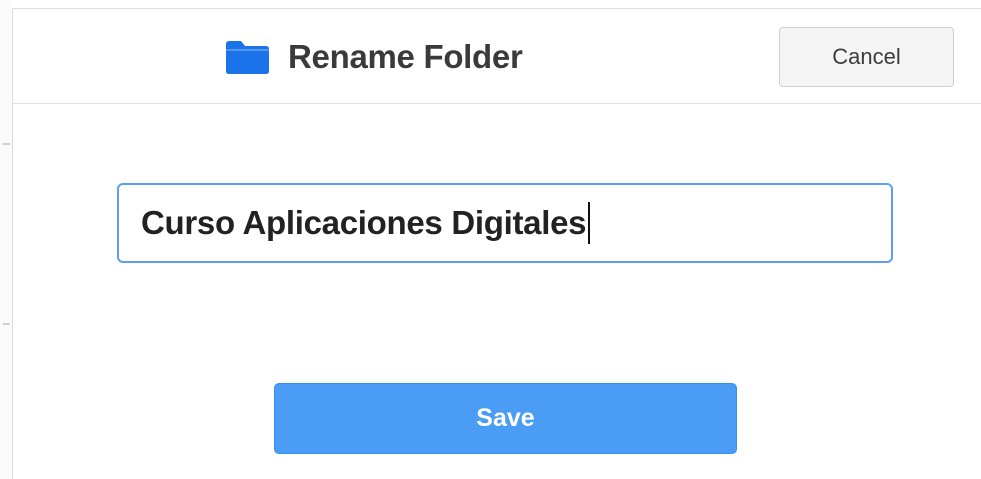 The height and width of the screenshot is (479, 981). Describe the element at coordinates (364, 222) in the screenshot. I see `folder-name-value: Curso Aplicaciones Digitales` at that location.